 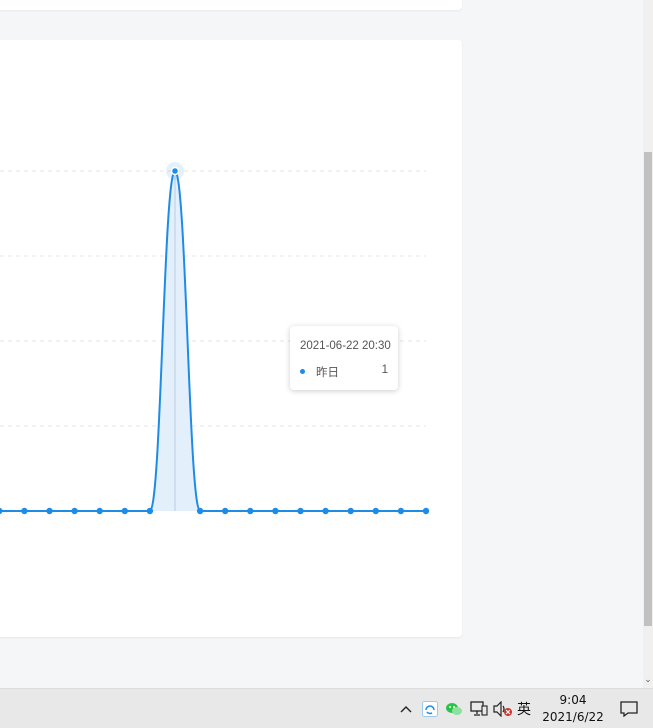 I want to click on taskbar: 英 9:04 2021/6/22, so click(x=326, y=708).